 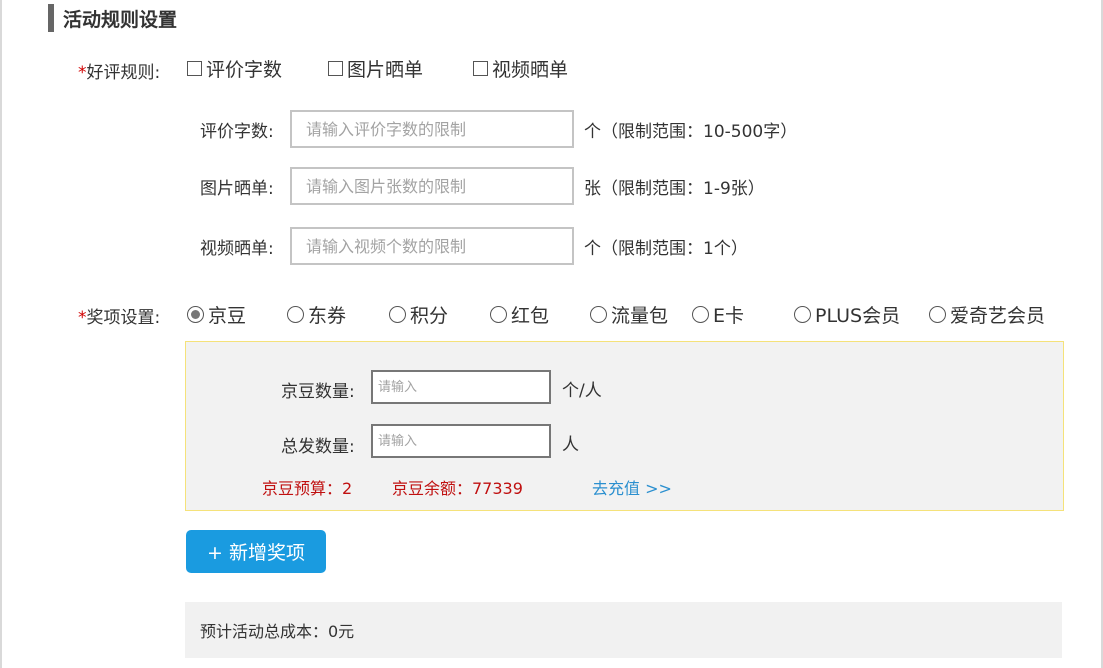 What do you see at coordinates (691, 132) in the screenshot?
I see `word-count-hint: 个（限制范围：10-500字）` at bounding box center [691, 132].